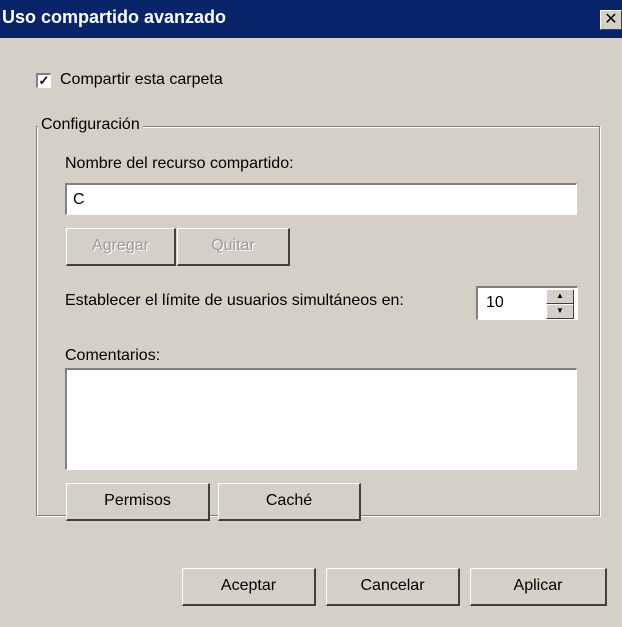 Image resolution: width=622 pixels, height=627 pixels. Describe the element at coordinates (289, 502) in the screenshot. I see `cache-button: Caché` at that location.